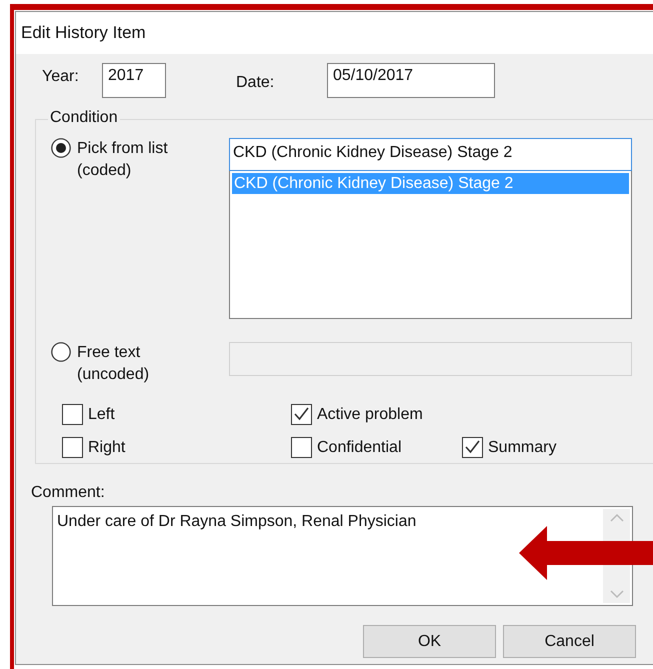 The image size is (653, 669). Describe the element at coordinates (411, 80) in the screenshot. I see `date-field: 05/10/2017` at that location.